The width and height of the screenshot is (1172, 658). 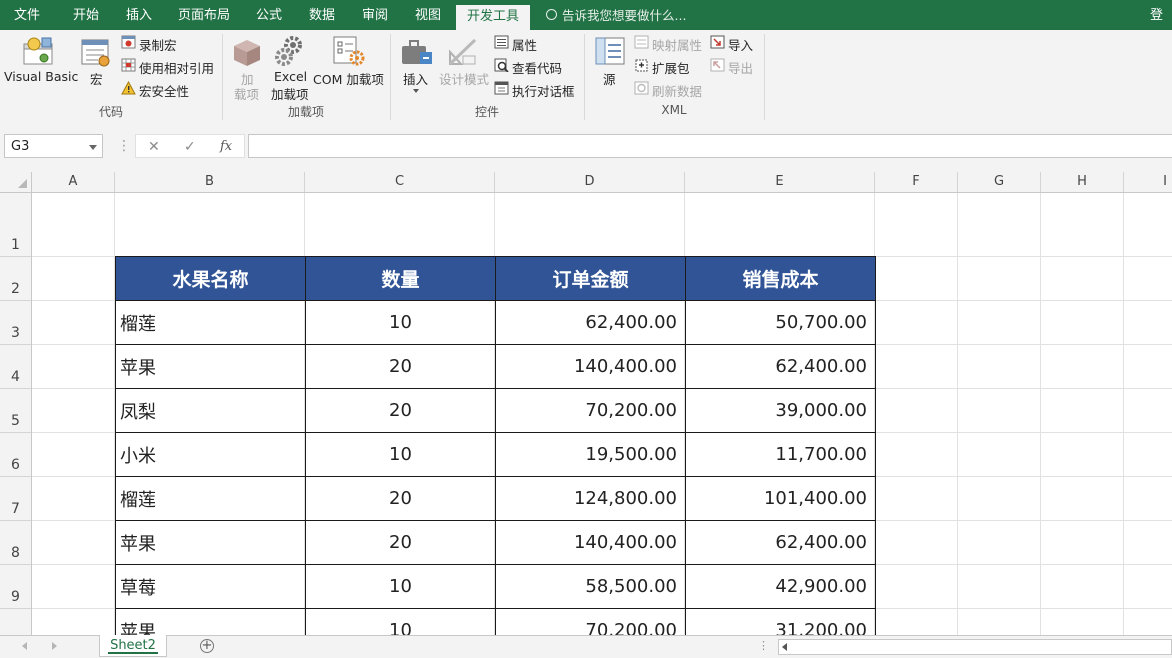 What do you see at coordinates (590, 322) in the screenshot?
I see `cell-order-amount: 62,400.00` at bounding box center [590, 322].